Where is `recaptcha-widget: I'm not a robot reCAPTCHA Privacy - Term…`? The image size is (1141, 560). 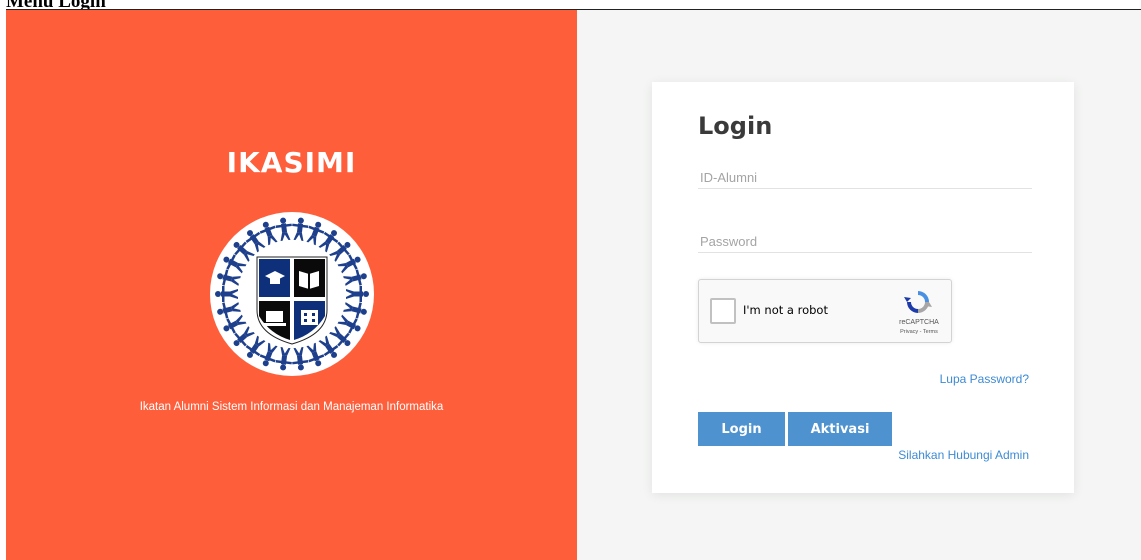 recaptcha-widget: I'm not a robot reCAPTCHA Privacy - Term… is located at coordinates (825, 311).